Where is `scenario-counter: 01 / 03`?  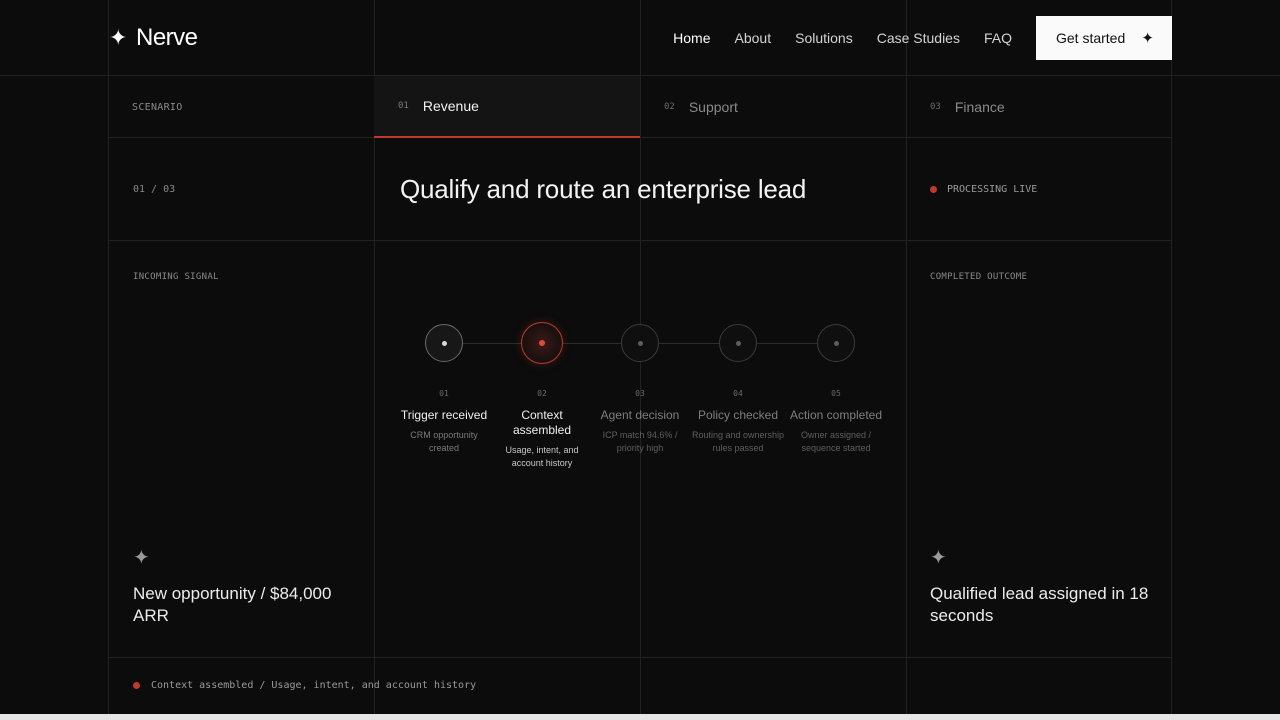 scenario-counter: 01 / 03 is located at coordinates (154, 189).